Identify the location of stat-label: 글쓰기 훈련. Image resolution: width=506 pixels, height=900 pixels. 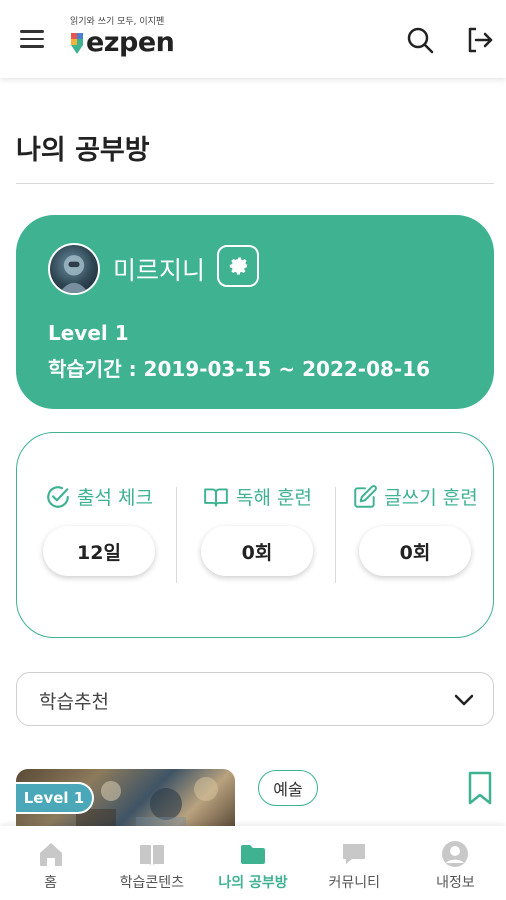
(431, 498).